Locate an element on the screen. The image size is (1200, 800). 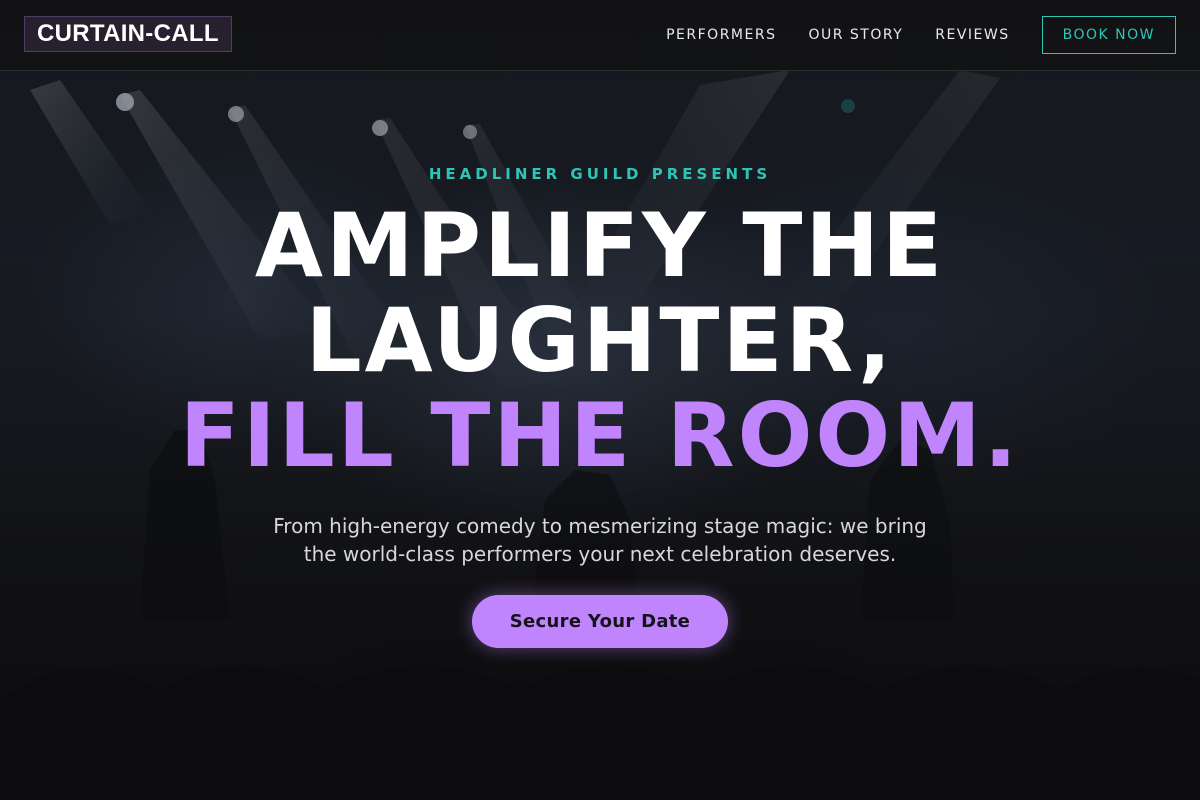
nav-link-reviews: REVIEWS is located at coordinates (972, 35).